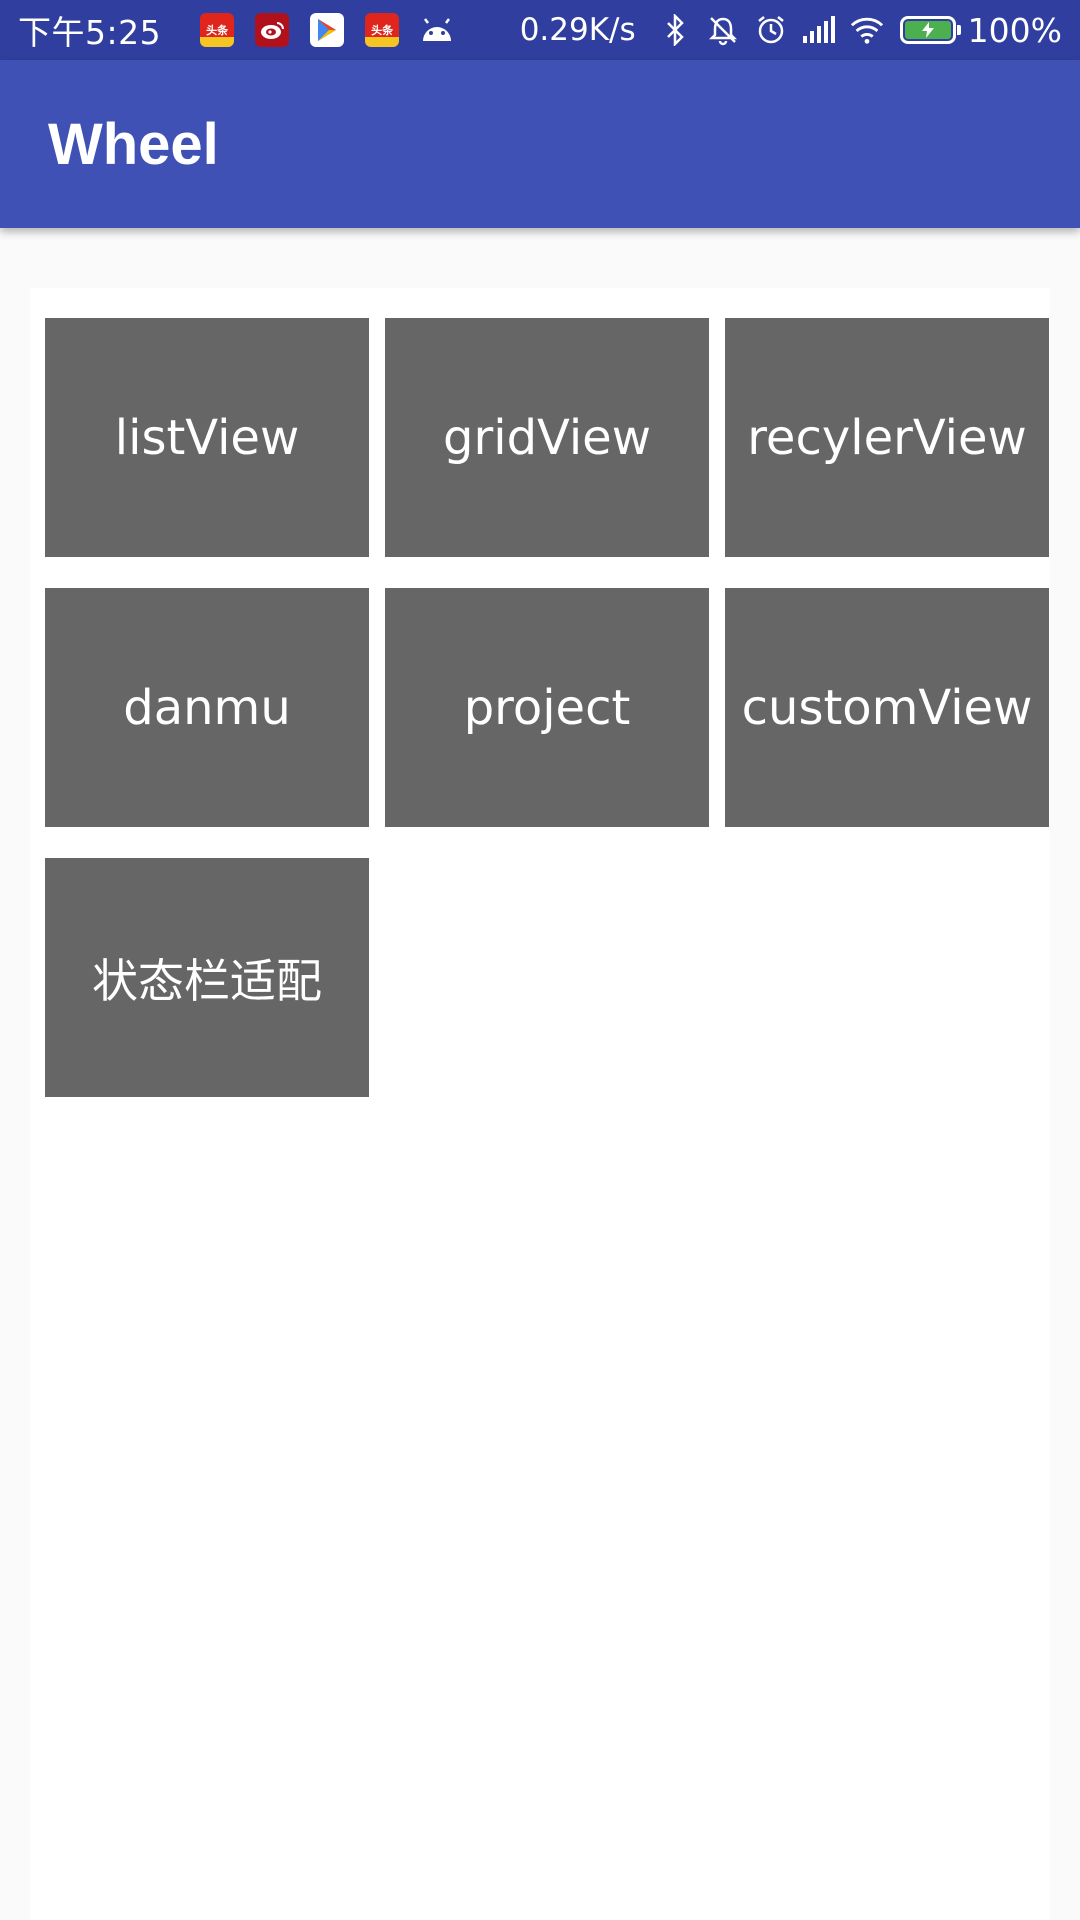 The width and height of the screenshot is (1080, 1920). Describe the element at coordinates (791, 30) in the screenshot. I see `status-bar-right: 0.29K/s 100%` at that location.